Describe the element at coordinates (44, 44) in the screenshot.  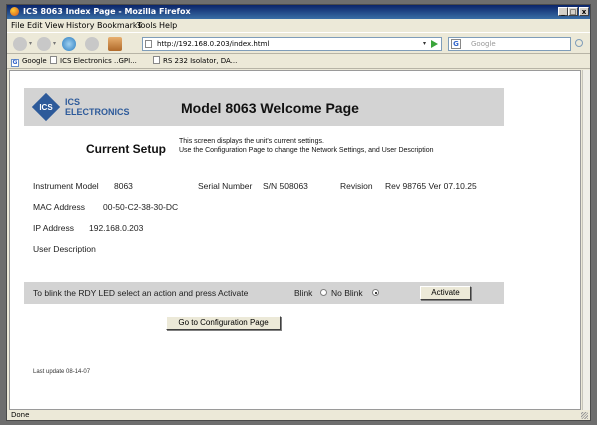
I see `forward-icon` at that location.